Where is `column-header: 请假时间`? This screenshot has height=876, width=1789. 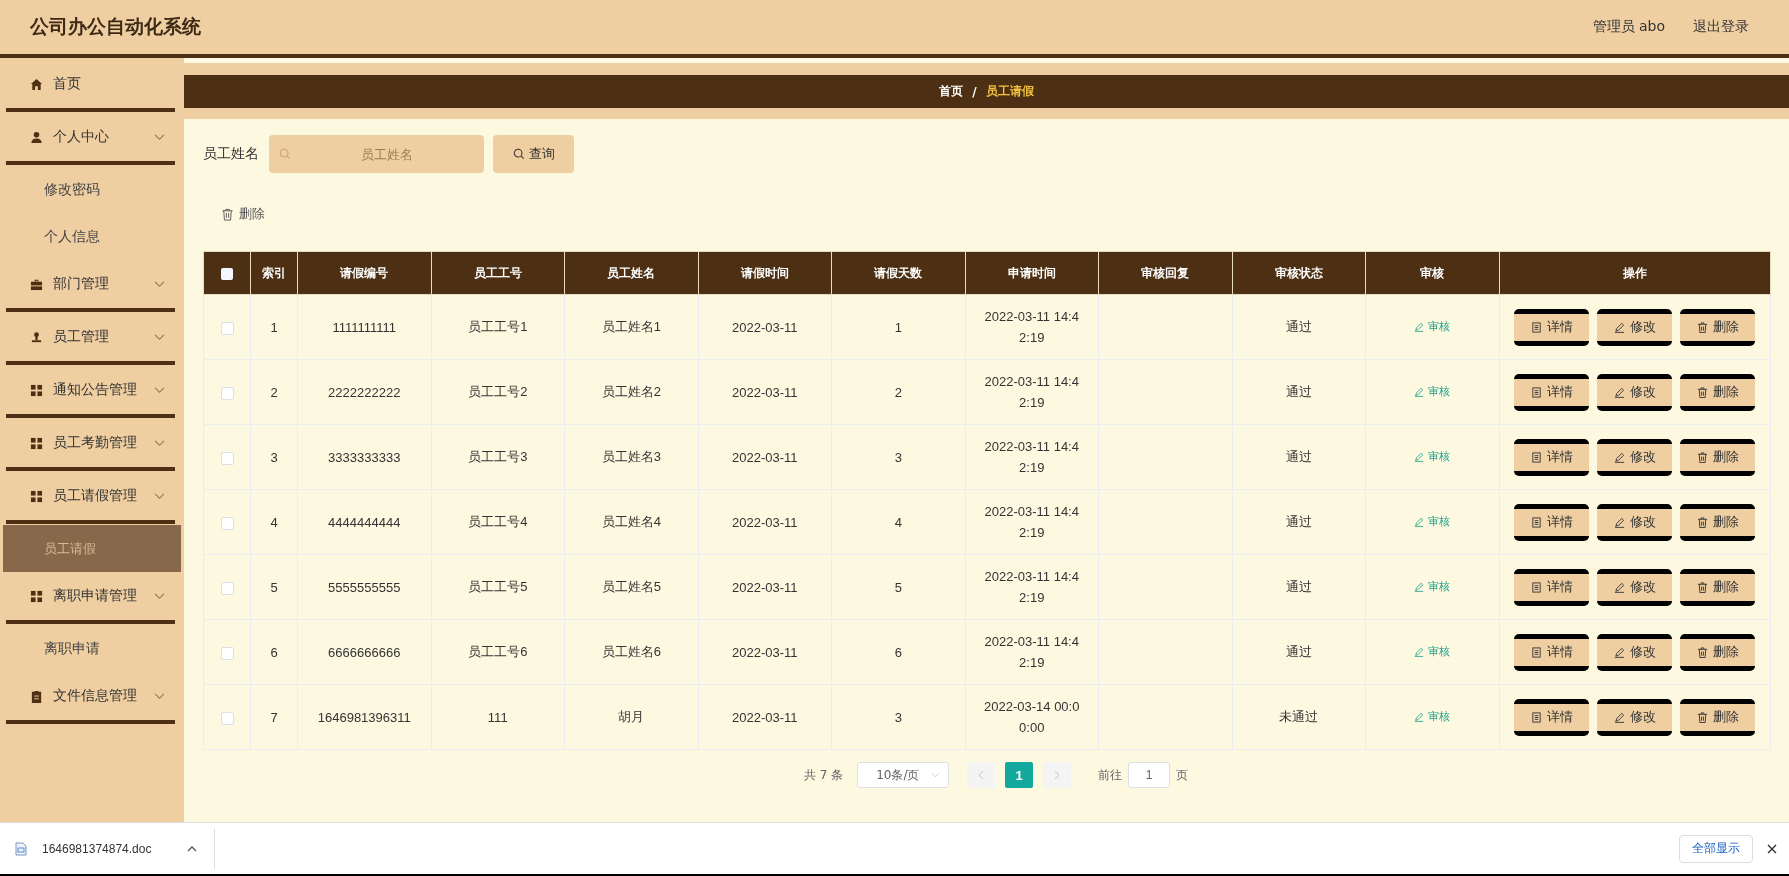
column-header: 请假时间 is located at coordinates (765, 273).